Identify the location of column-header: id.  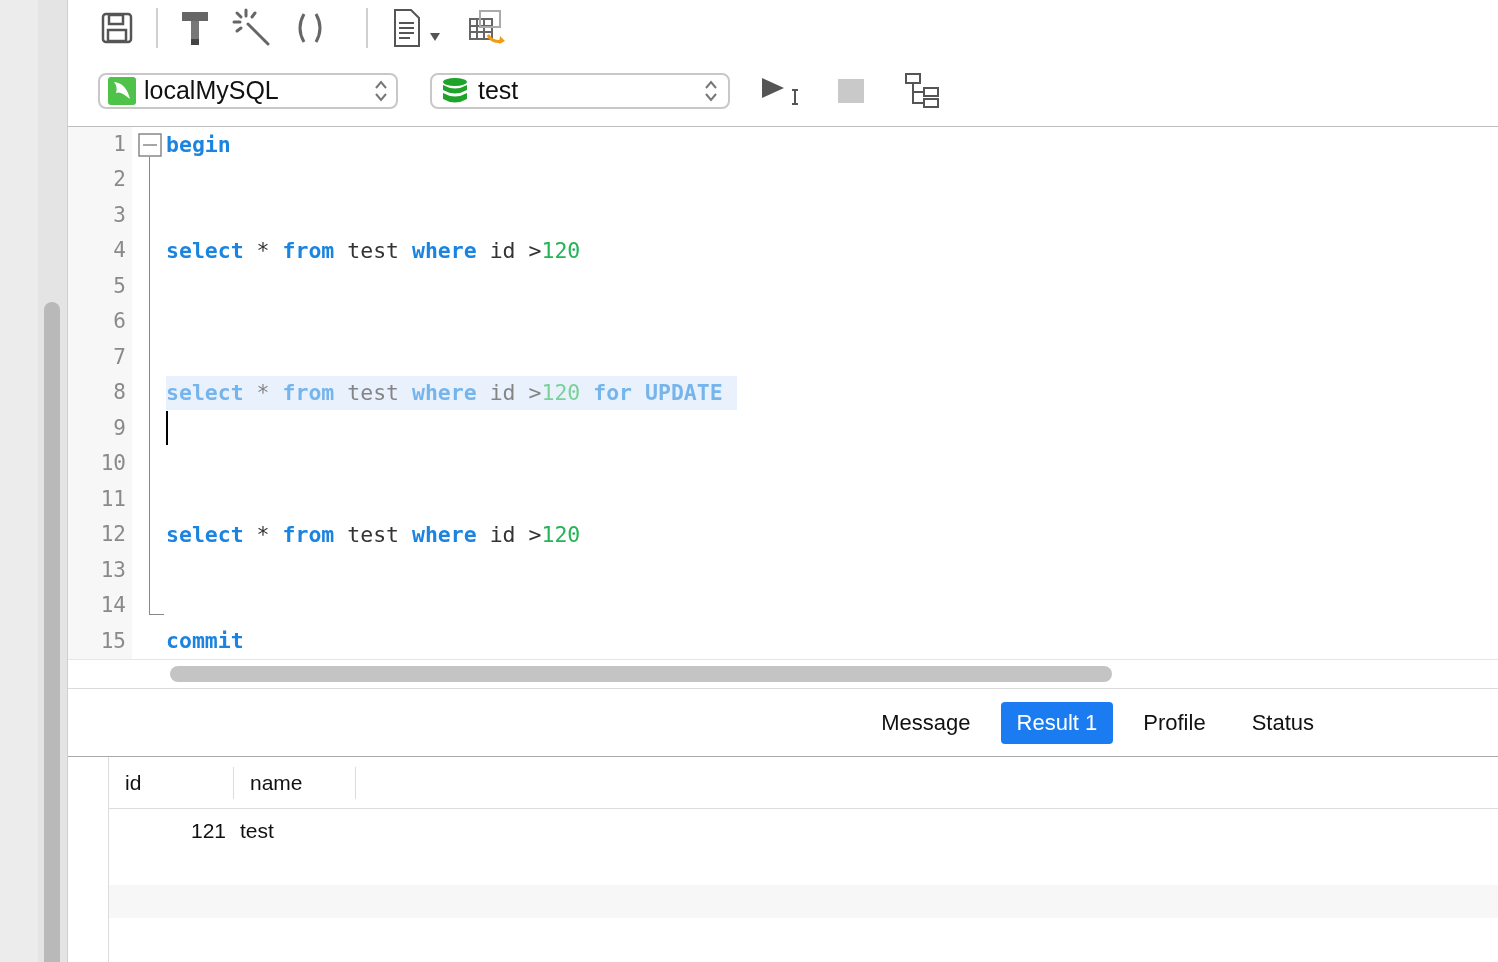
(171, 782).